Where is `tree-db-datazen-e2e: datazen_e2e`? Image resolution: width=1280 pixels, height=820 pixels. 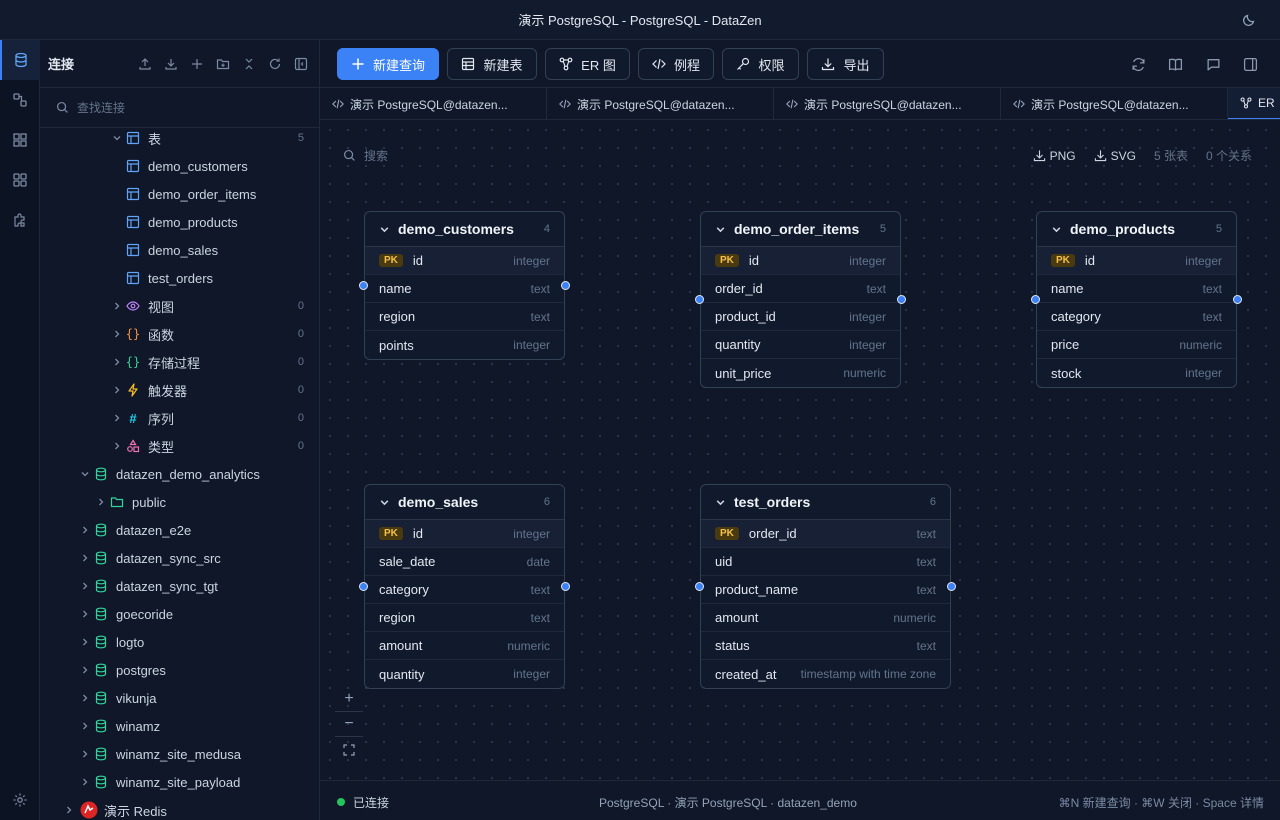 tree-db-datazen-e2e: datazen_e2e is located at coordinates (179, 530).